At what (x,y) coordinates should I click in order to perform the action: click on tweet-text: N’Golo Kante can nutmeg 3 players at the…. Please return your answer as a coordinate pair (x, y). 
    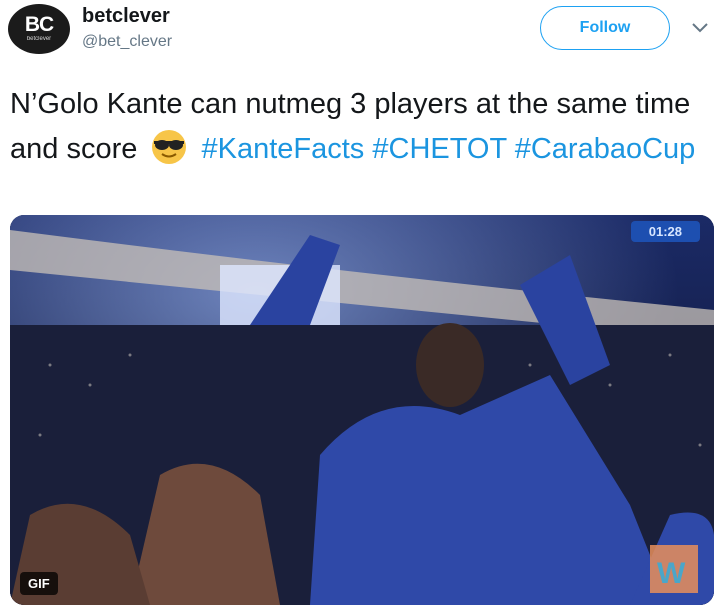
    Looking at the image, I should click on (355, 126).